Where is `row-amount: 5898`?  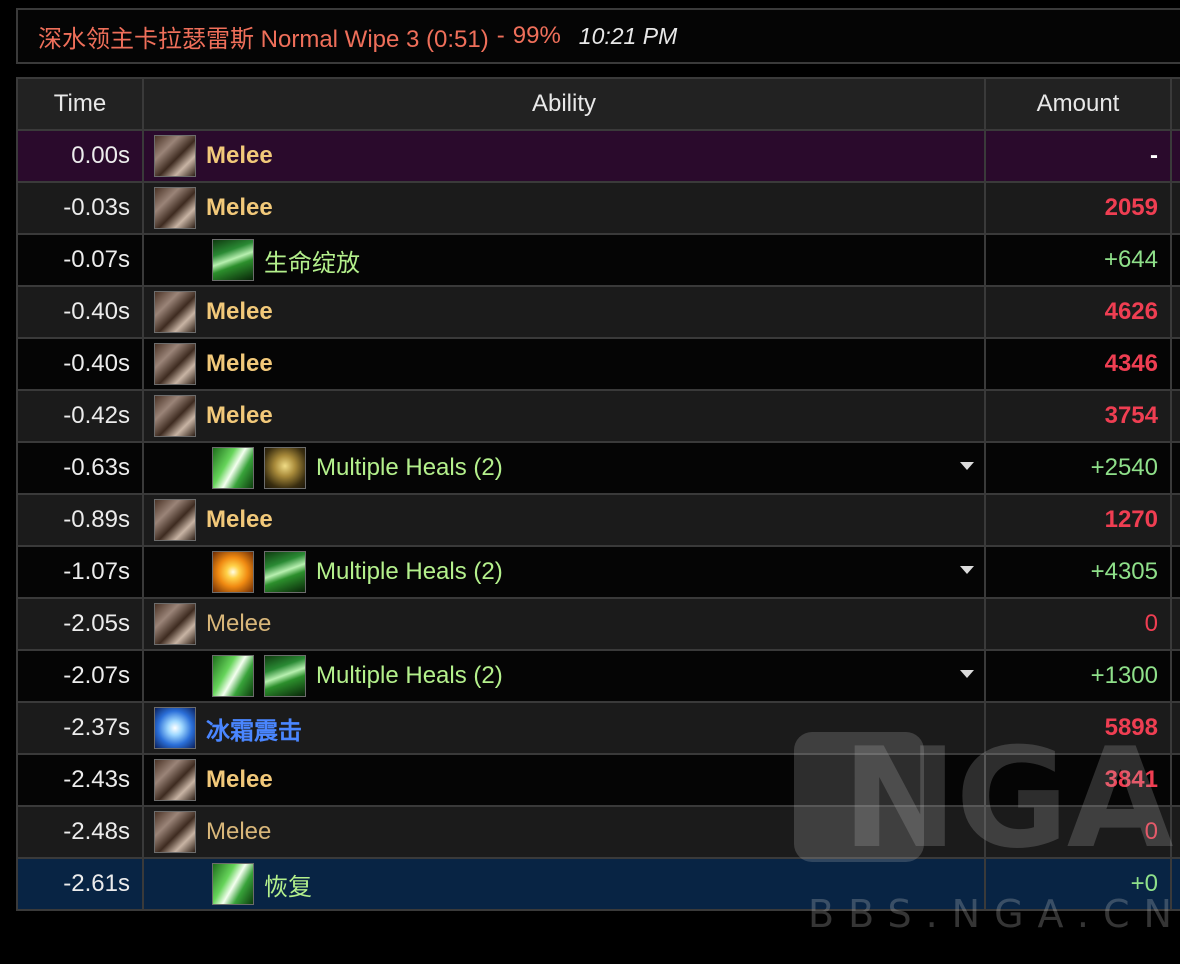 row-amount: 5898 is located at coordinates (1078, 728).